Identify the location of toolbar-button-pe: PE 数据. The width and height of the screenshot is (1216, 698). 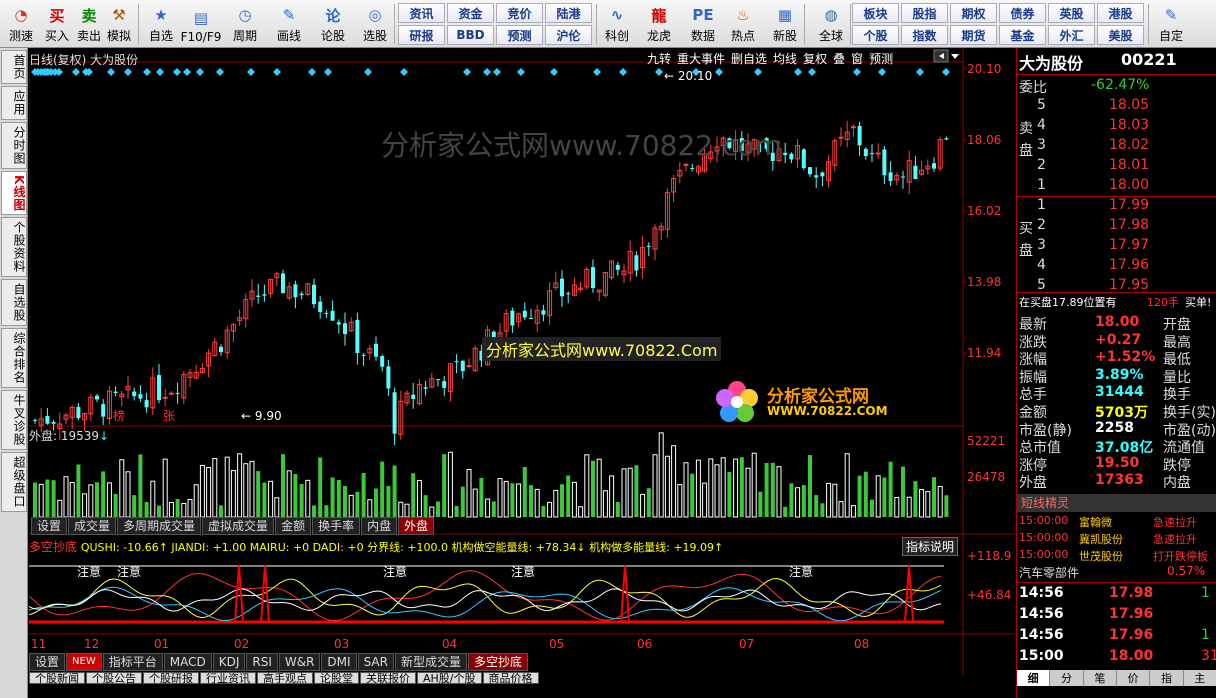
(703, 24).